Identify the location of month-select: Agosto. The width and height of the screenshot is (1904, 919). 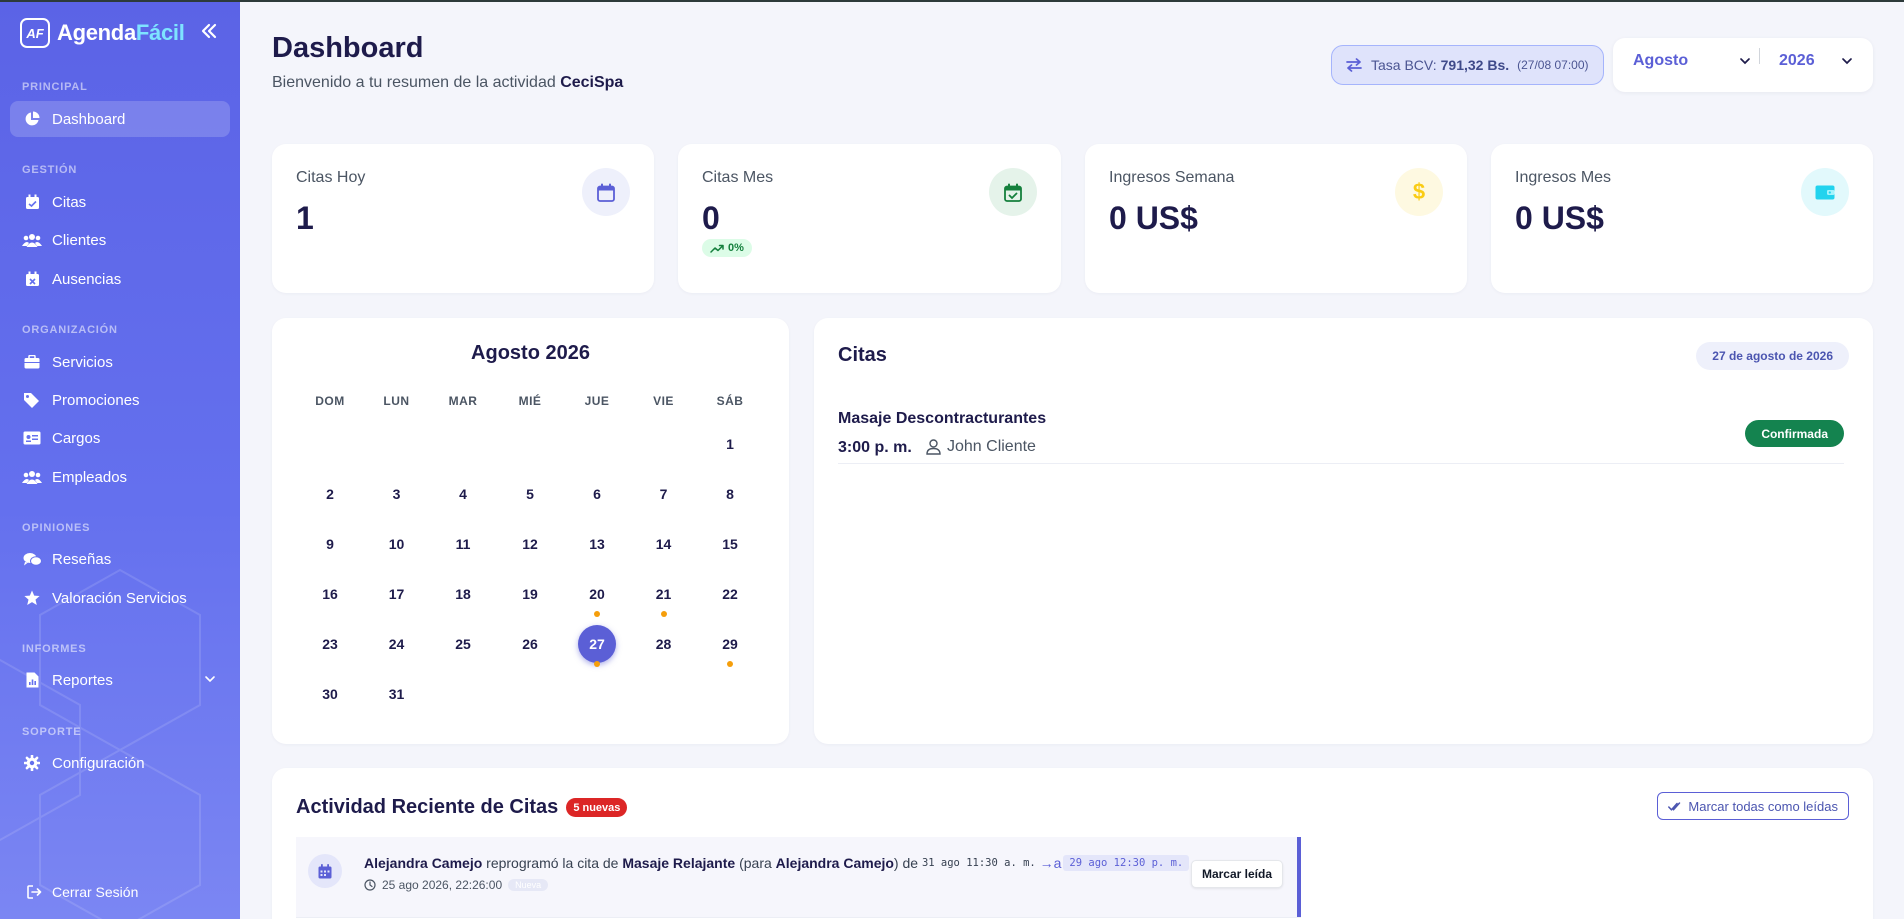
(1692, 61).